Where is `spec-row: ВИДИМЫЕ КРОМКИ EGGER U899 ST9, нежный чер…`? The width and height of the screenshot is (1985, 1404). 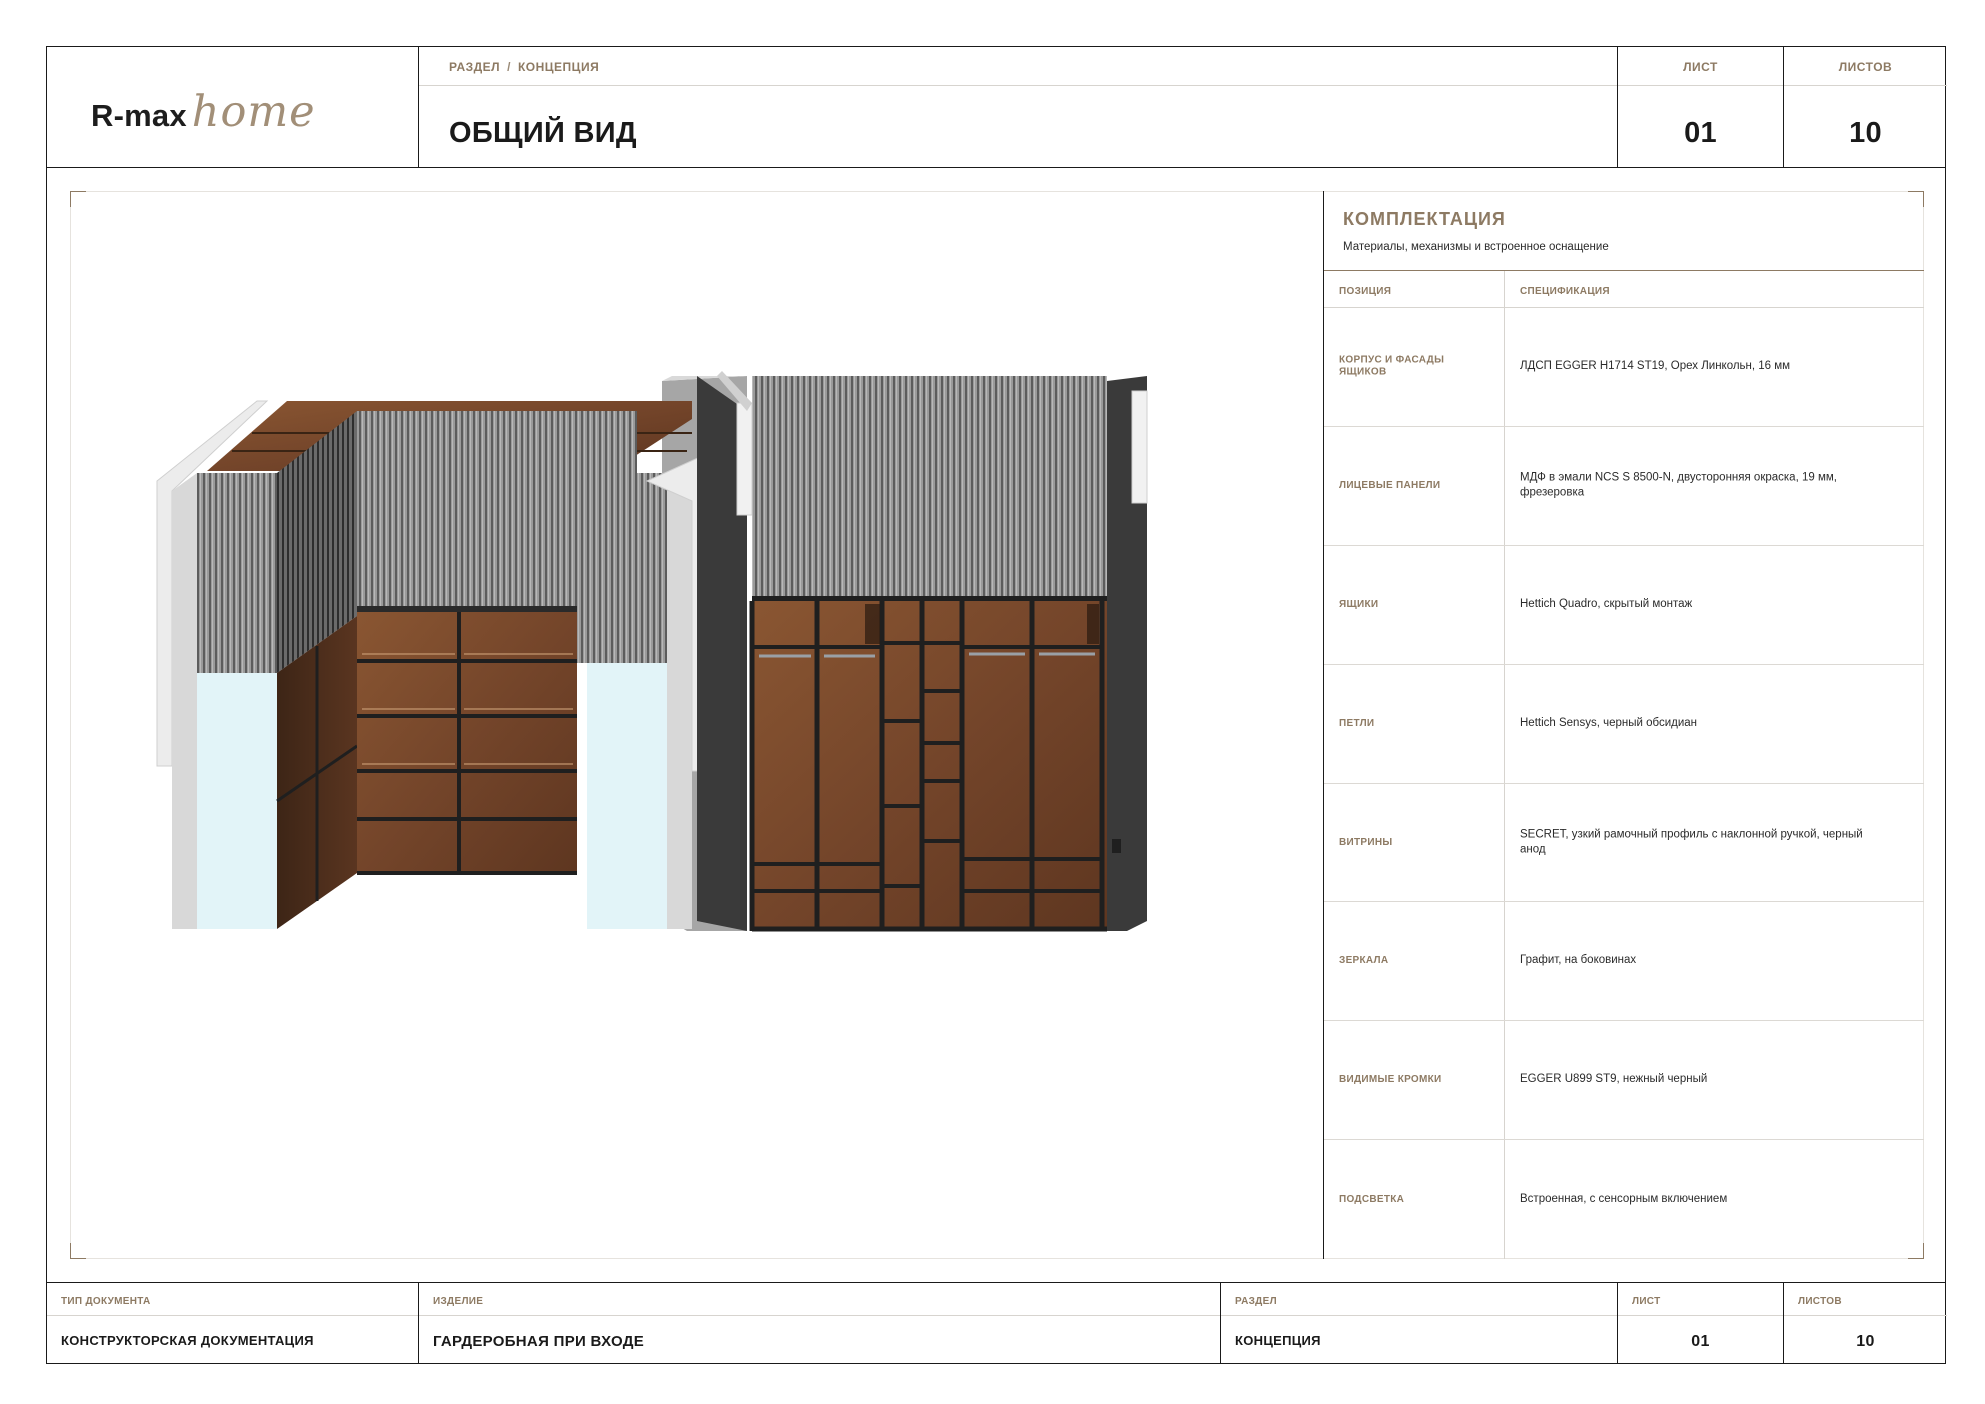
spec-row: ВИДИМЫЕ КРОМКИ EGGER U899 ST9, нежный чер… is located at coordinates (1624, 1081).